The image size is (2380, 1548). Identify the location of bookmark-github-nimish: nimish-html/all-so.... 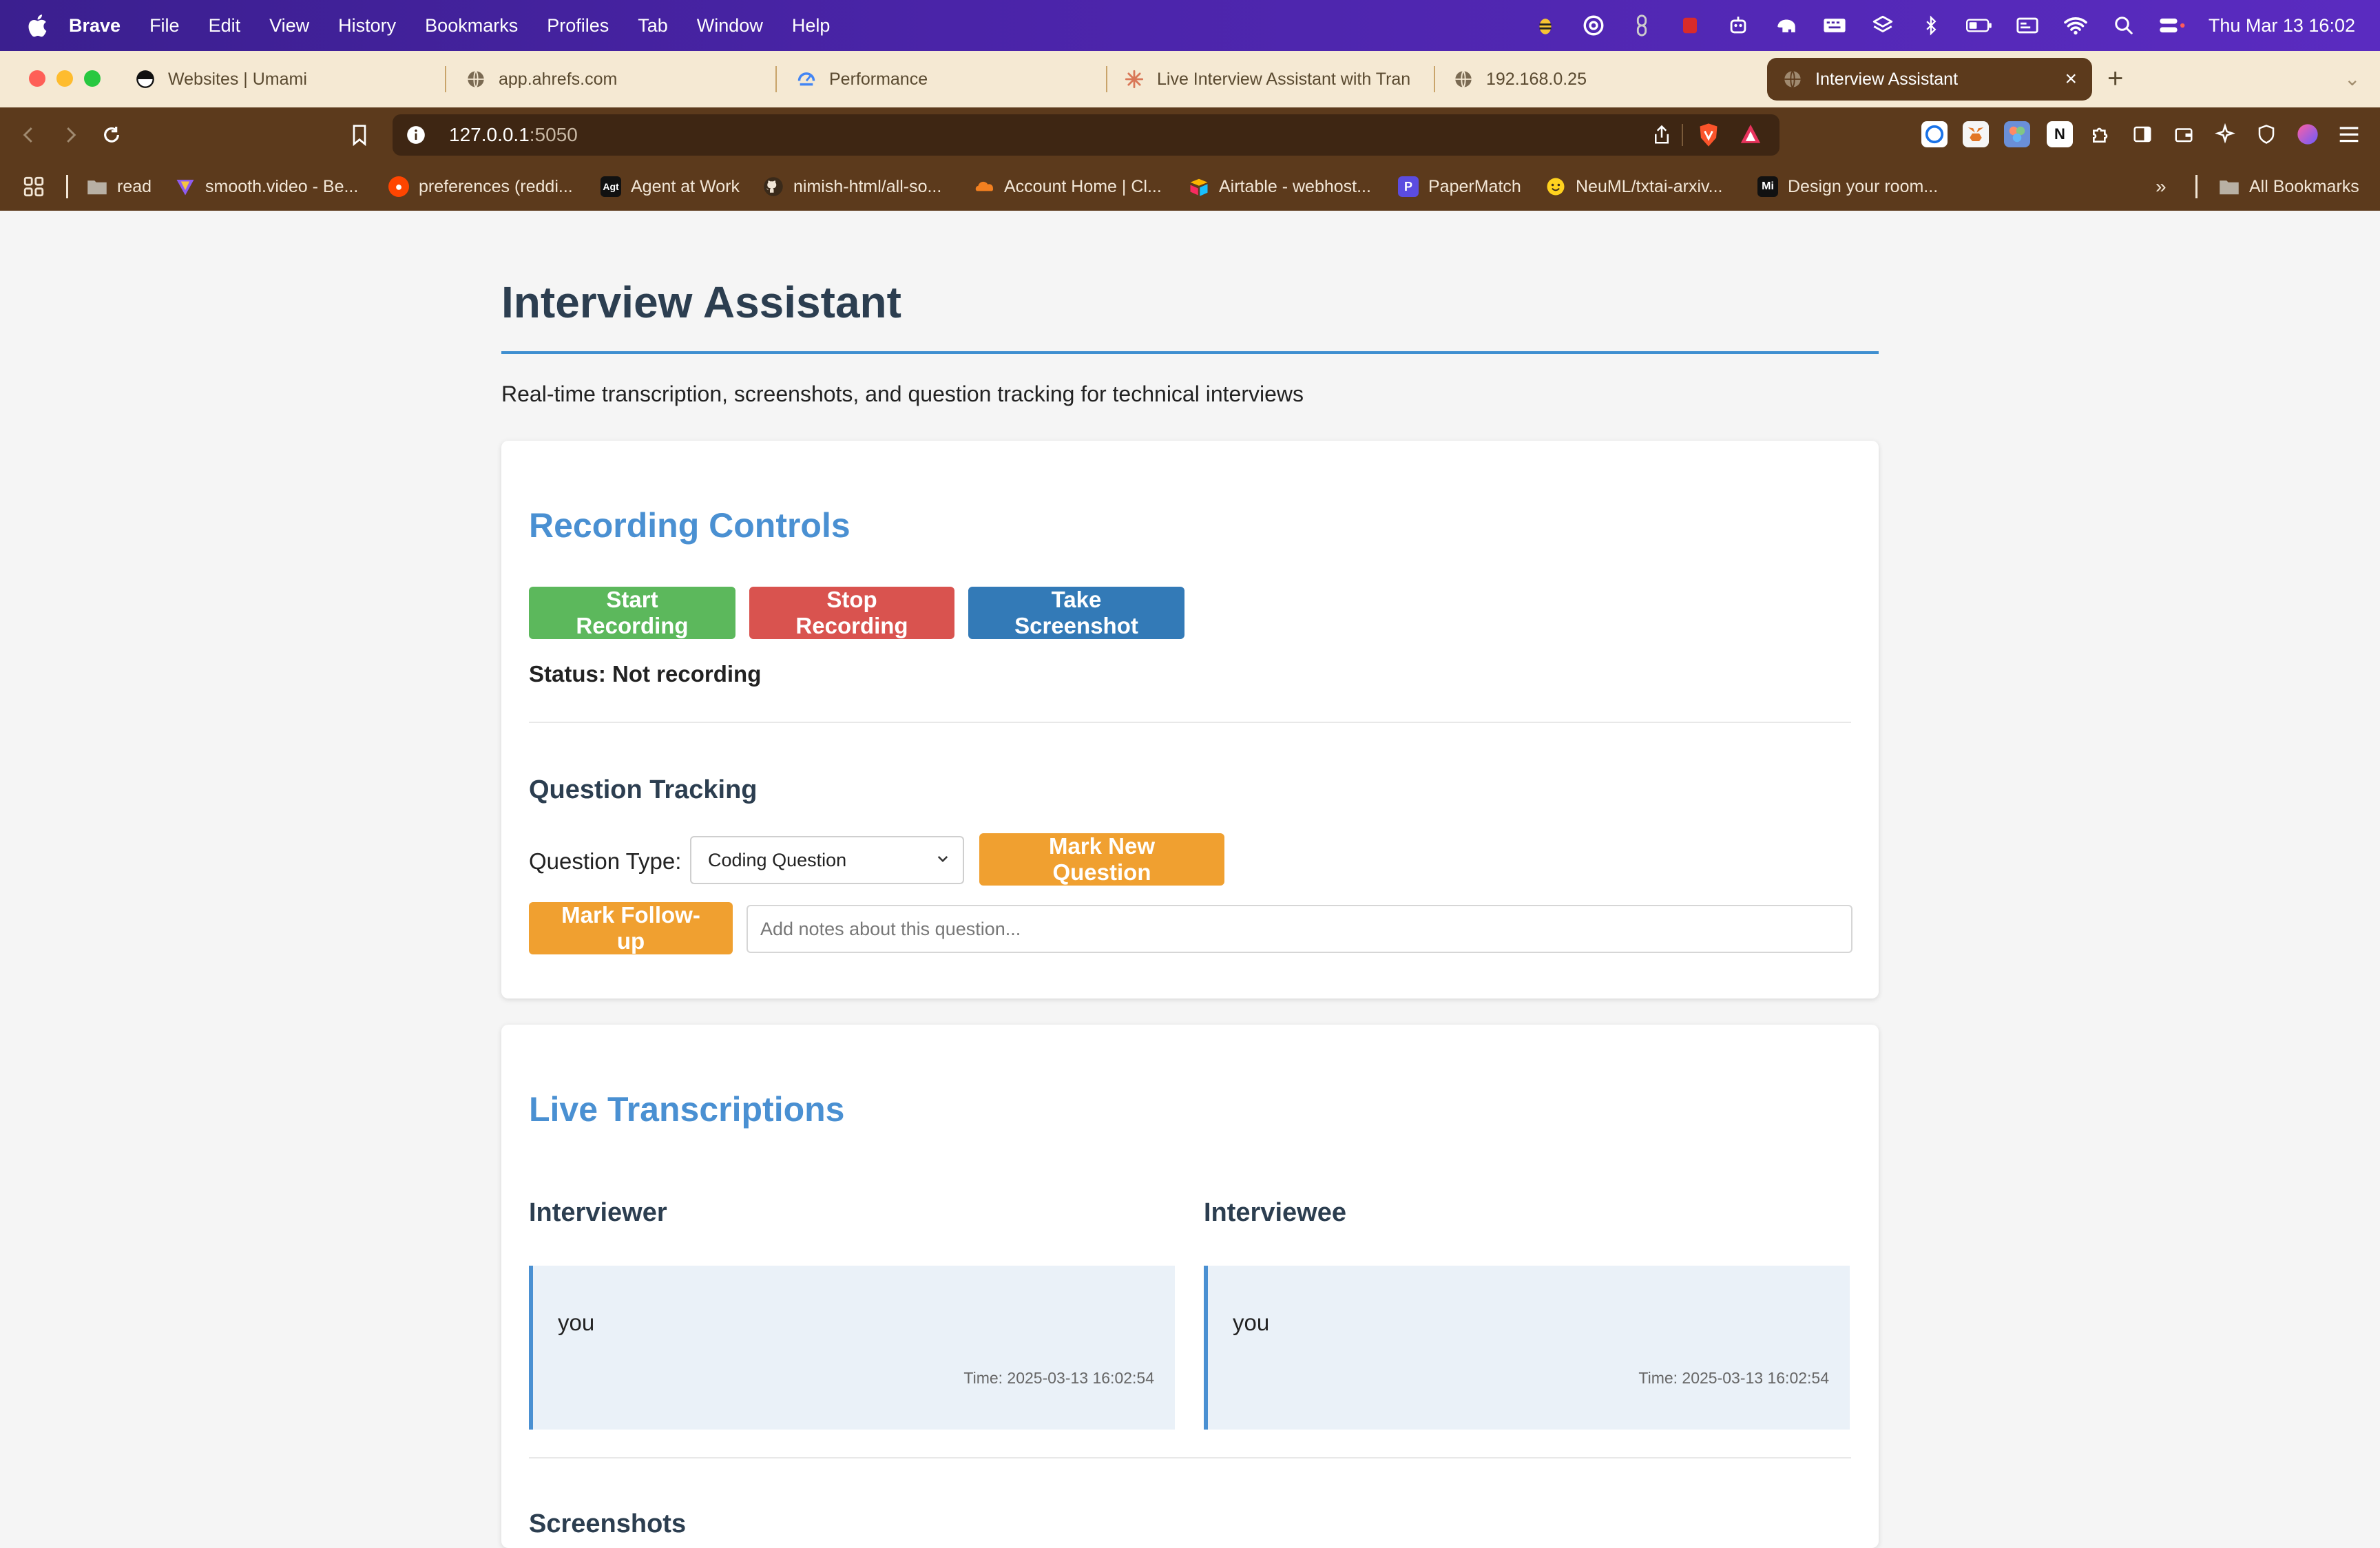
(852, 187).